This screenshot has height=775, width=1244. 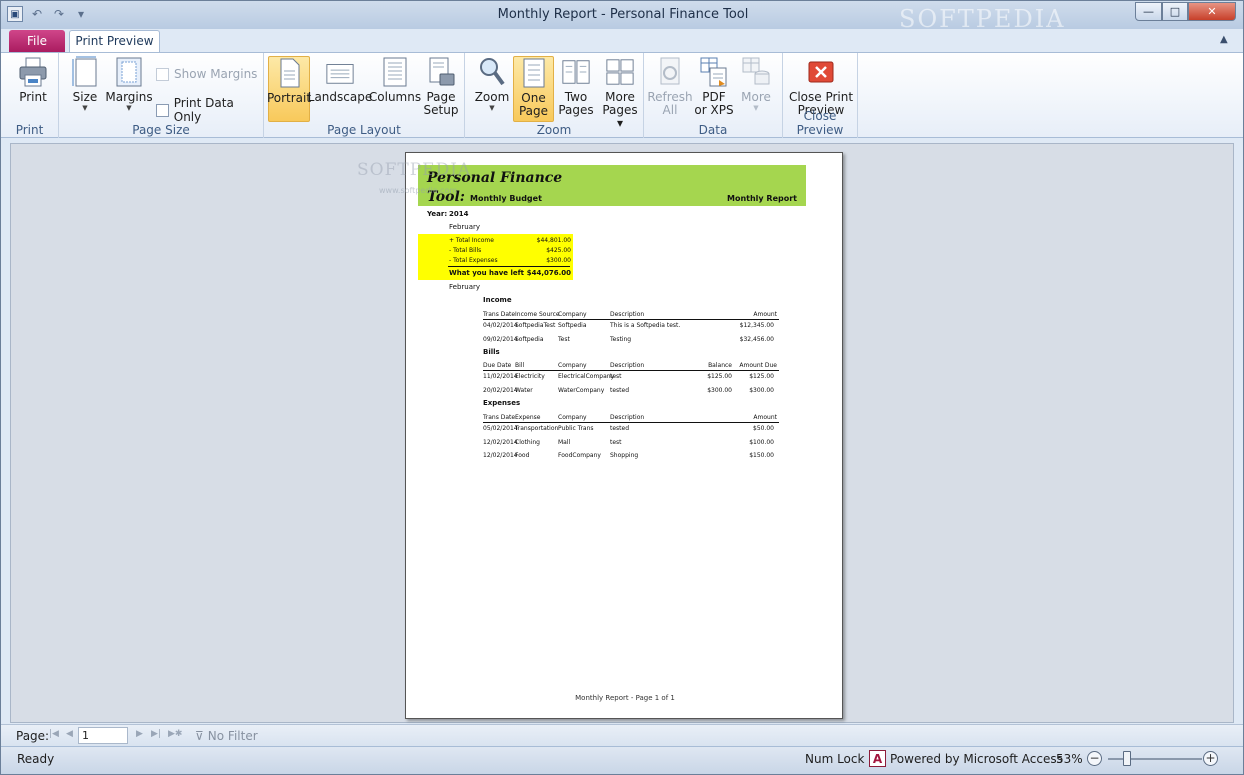 What do you see at coordinates (492, 88) in the screenshot?
I see `zoom-button: Zoom ▼` at bounding box center [492, 88].